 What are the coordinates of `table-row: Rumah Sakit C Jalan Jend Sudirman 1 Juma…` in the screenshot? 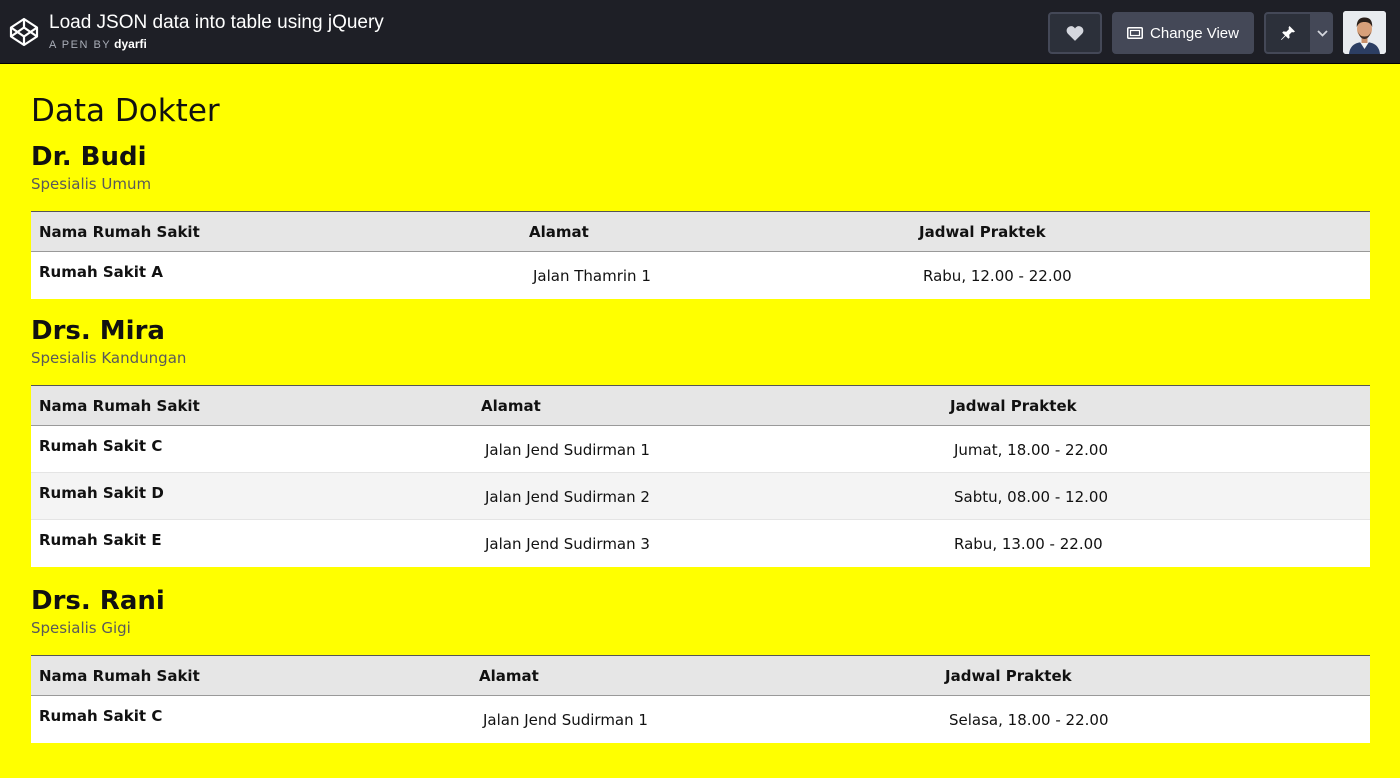 It's located at (700, 449).